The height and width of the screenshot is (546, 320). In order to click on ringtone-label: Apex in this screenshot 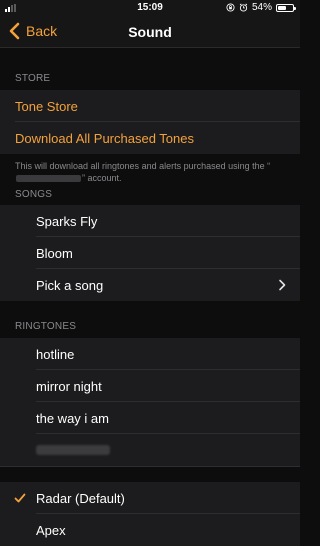, I will do `click(51, 530)`.